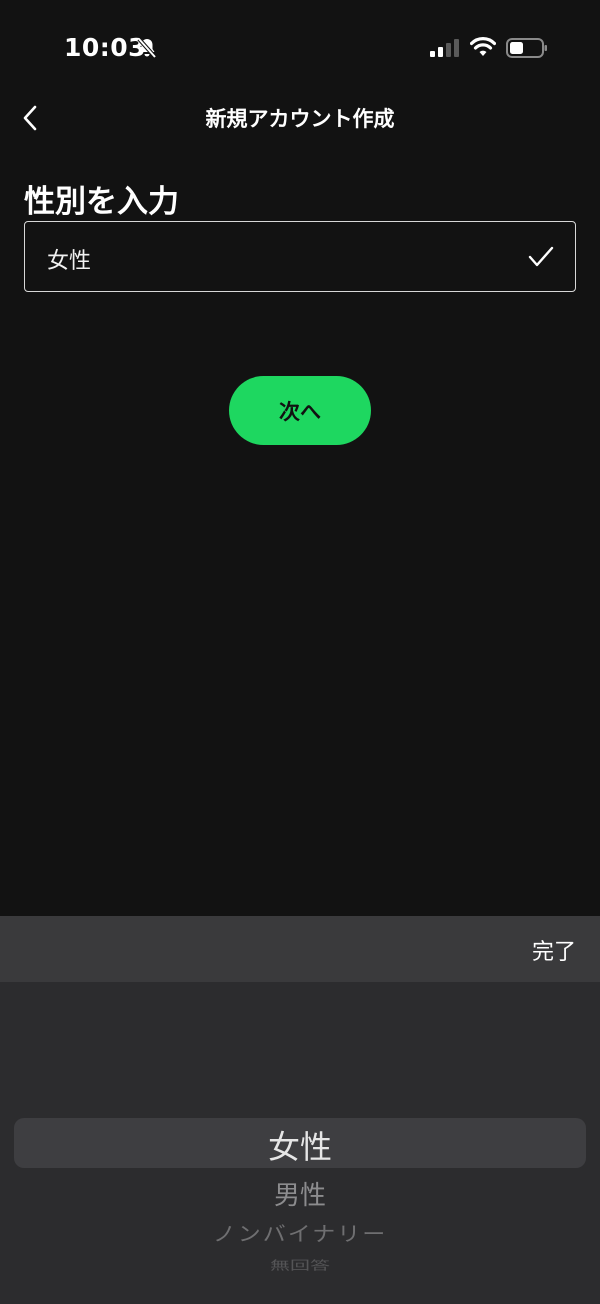  I want to click on navigation-bar: 新規アカウント作成, so click(300, 118).